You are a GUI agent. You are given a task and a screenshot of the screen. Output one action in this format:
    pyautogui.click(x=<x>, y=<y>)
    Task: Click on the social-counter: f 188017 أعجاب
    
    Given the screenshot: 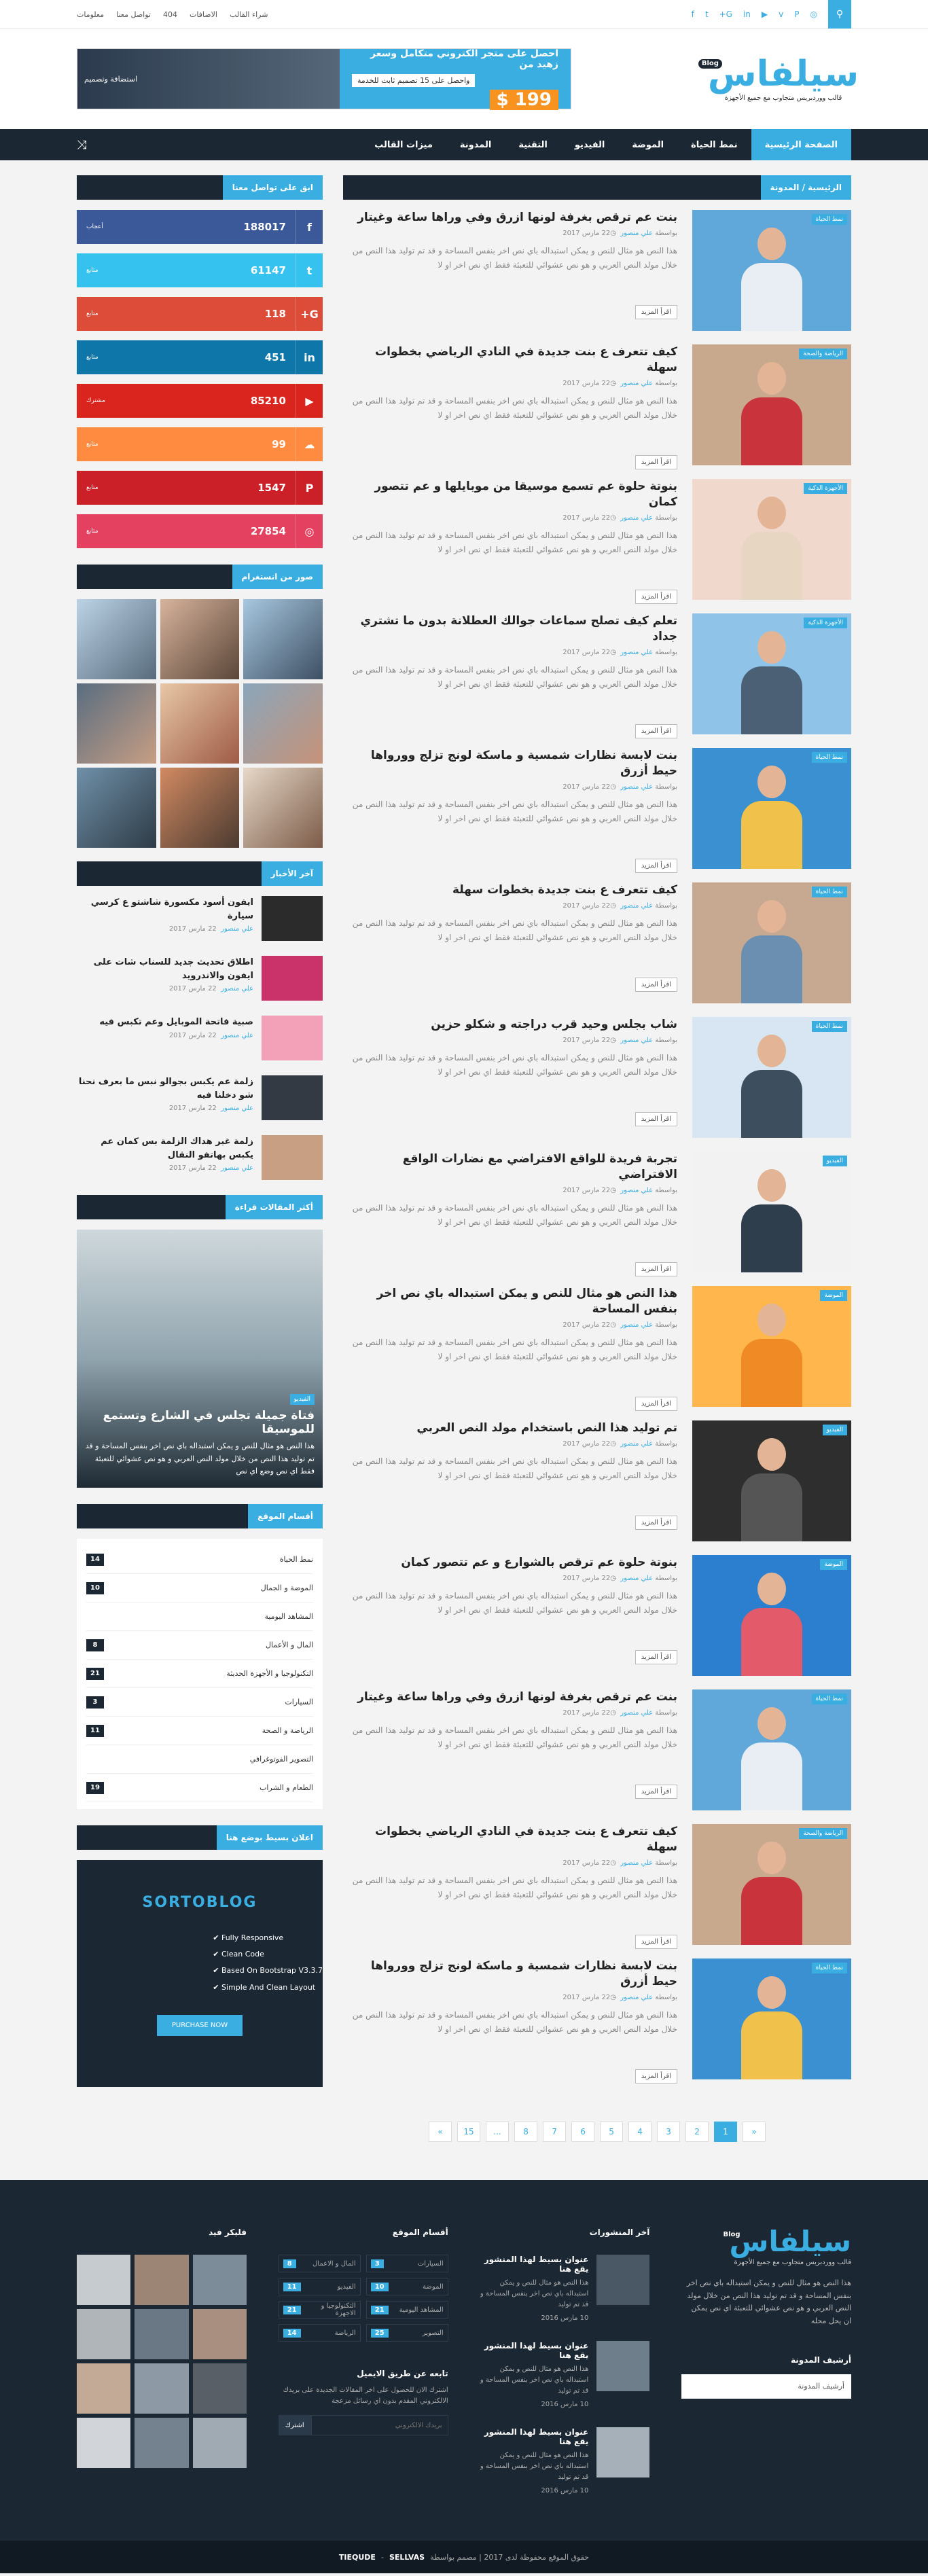 What is the action you would take?
    pyautogui.click(x=200, y=227)
    